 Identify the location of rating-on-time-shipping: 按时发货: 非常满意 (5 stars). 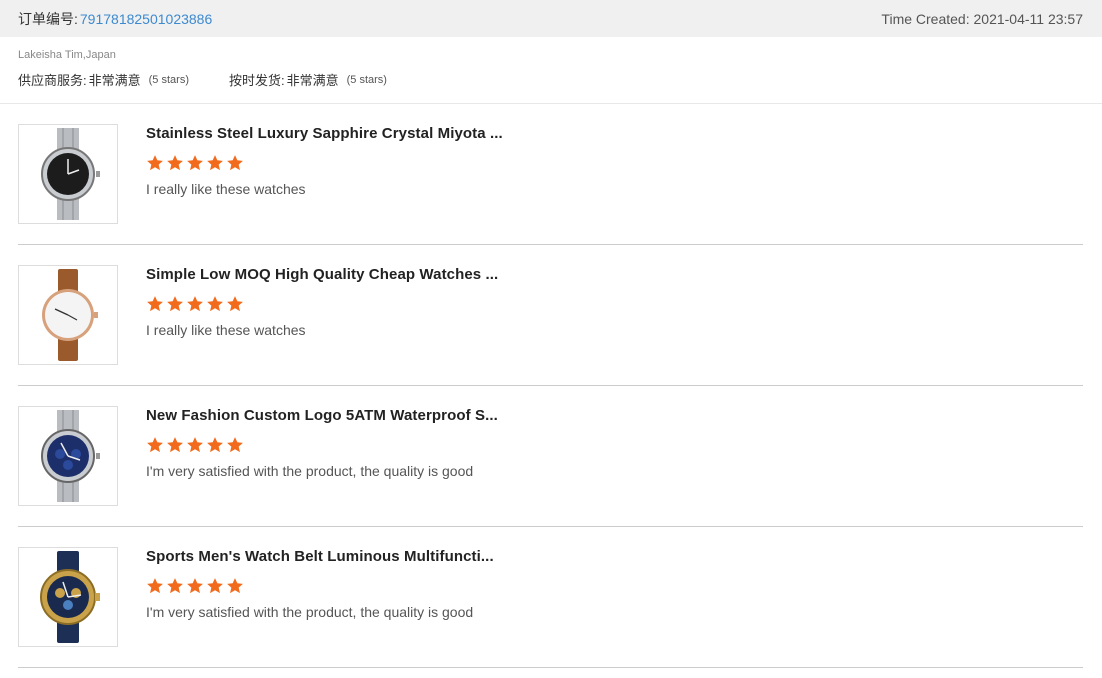
(308, 79).